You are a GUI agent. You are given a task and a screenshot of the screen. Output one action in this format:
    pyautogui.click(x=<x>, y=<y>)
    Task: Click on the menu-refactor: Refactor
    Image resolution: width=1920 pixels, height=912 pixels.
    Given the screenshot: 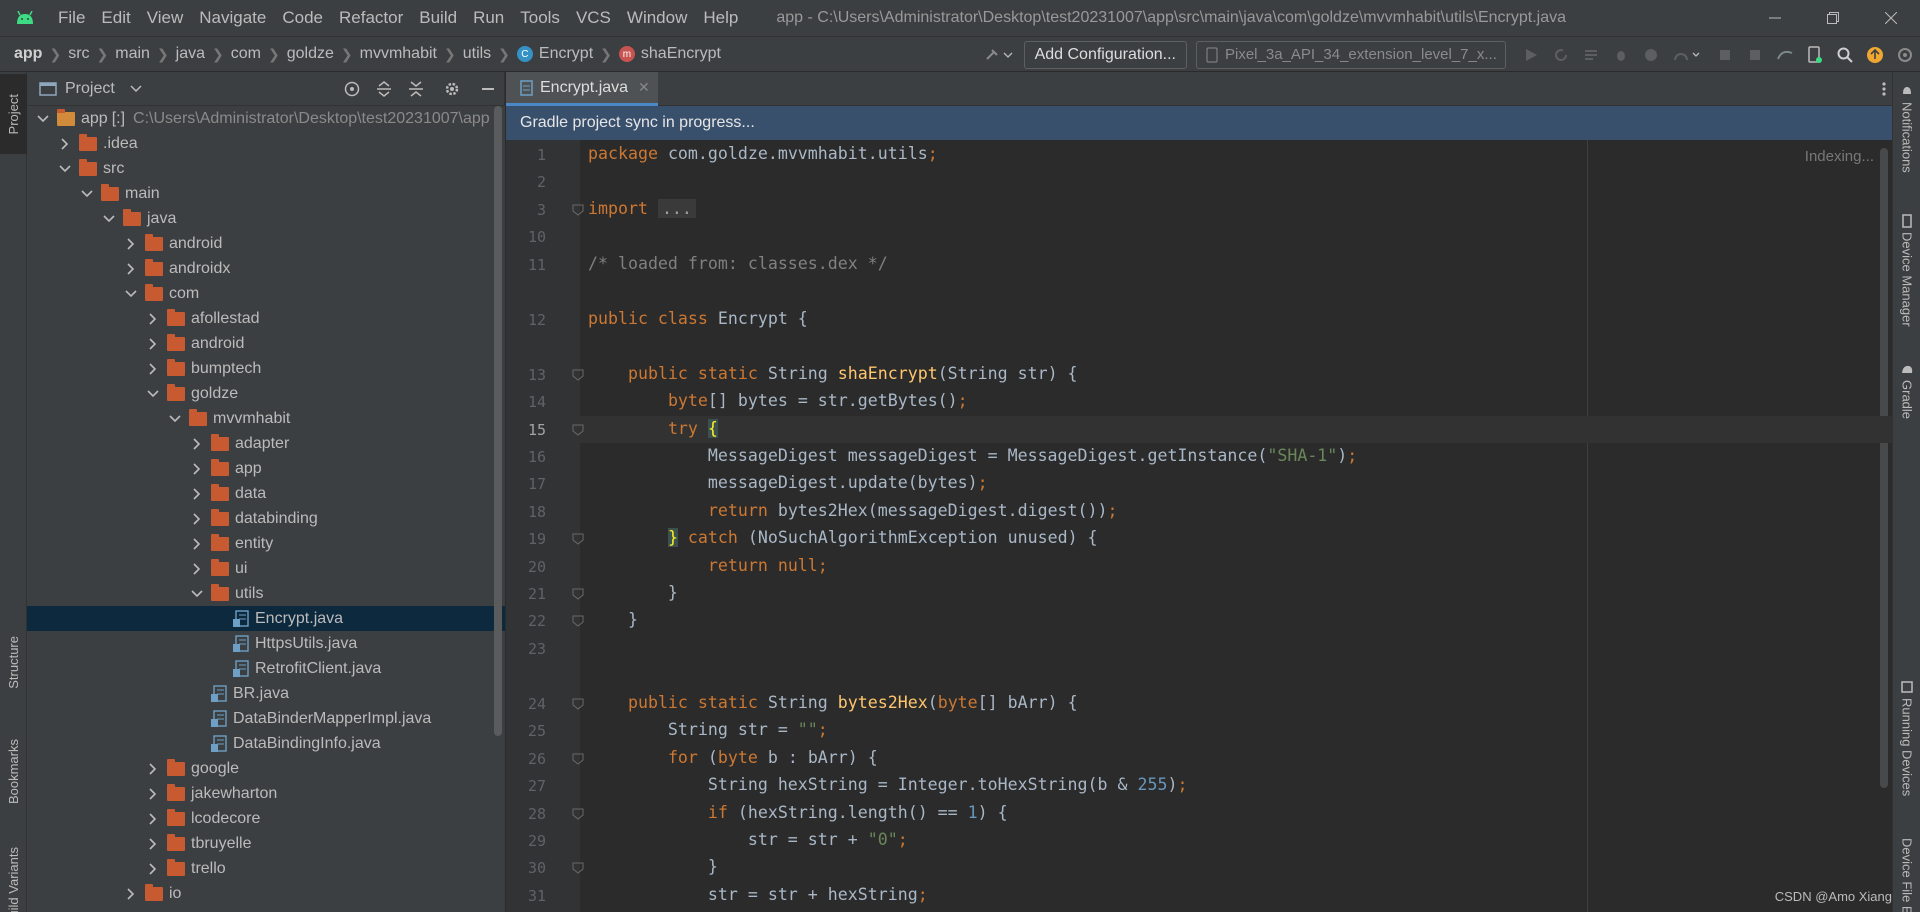 What is the action you would take?
    pyautogui.click(x=371, y=18)
    